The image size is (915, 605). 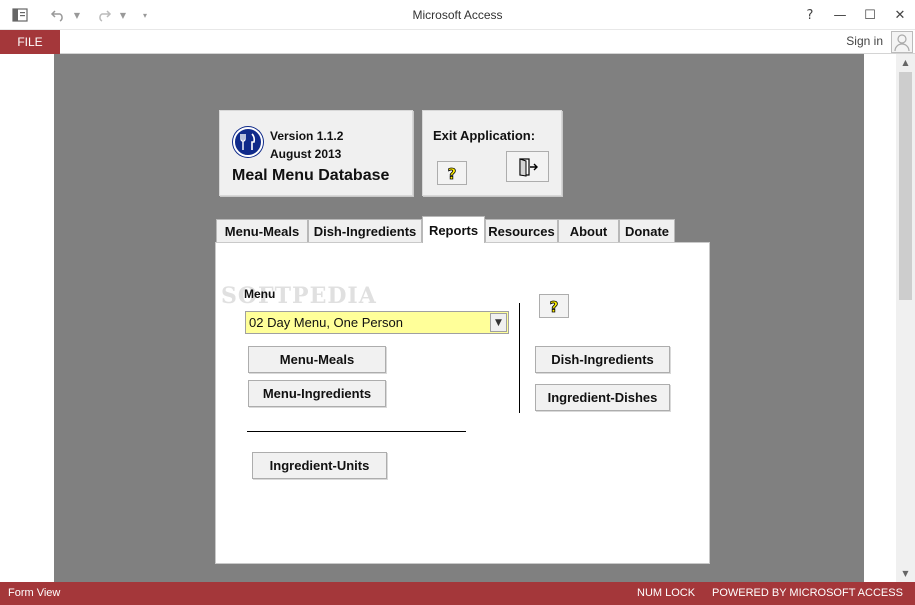 I want to click on chevron-down-icon: ▼, so click(x=498, y=322).